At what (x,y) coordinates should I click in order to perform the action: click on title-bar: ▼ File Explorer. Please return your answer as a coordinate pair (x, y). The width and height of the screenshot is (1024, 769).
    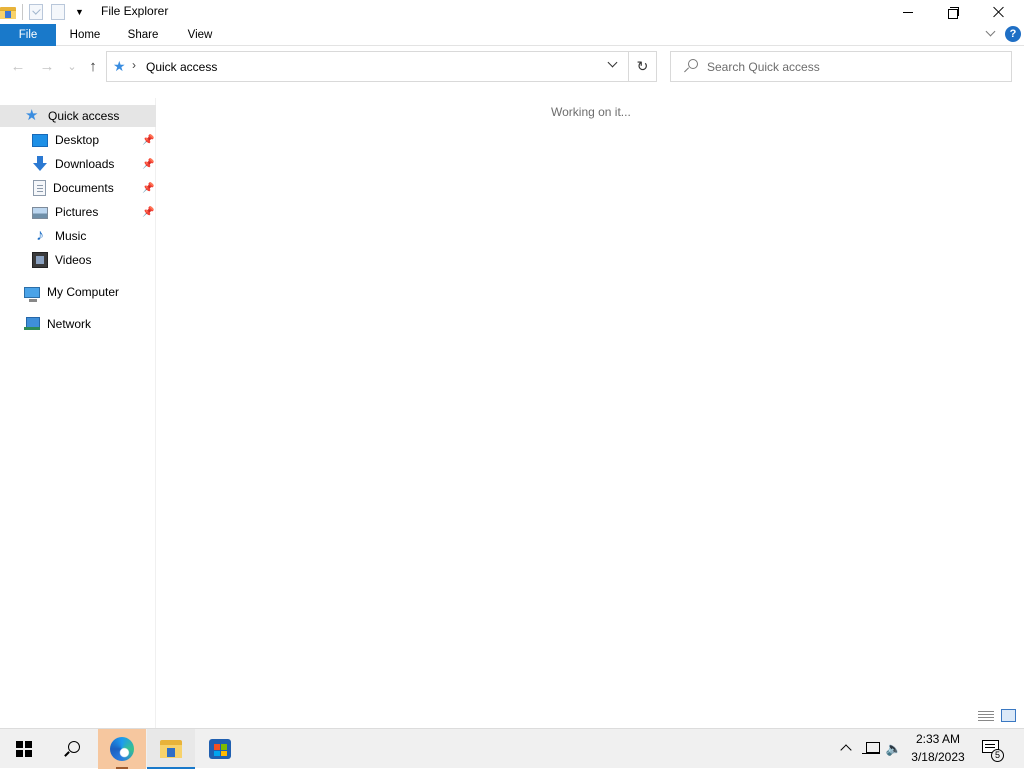
    Looking at the image, I should click on (512, 12).